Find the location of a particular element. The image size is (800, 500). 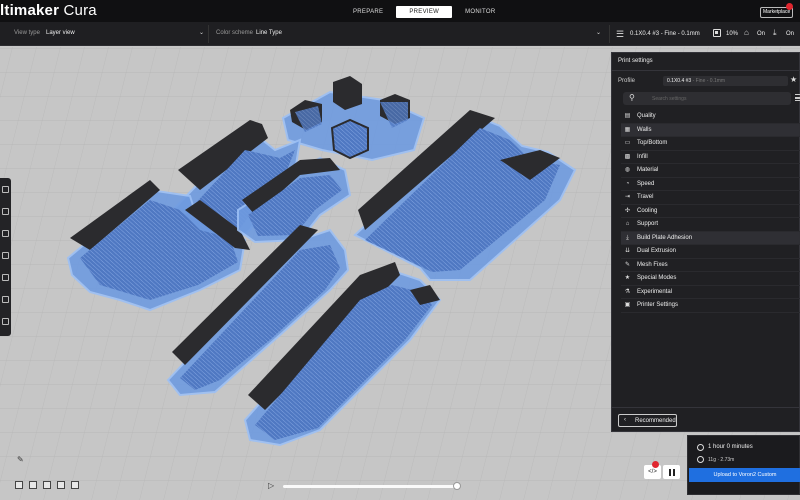

tab-prepare: PREPARE is located at coordinates (368, 12).